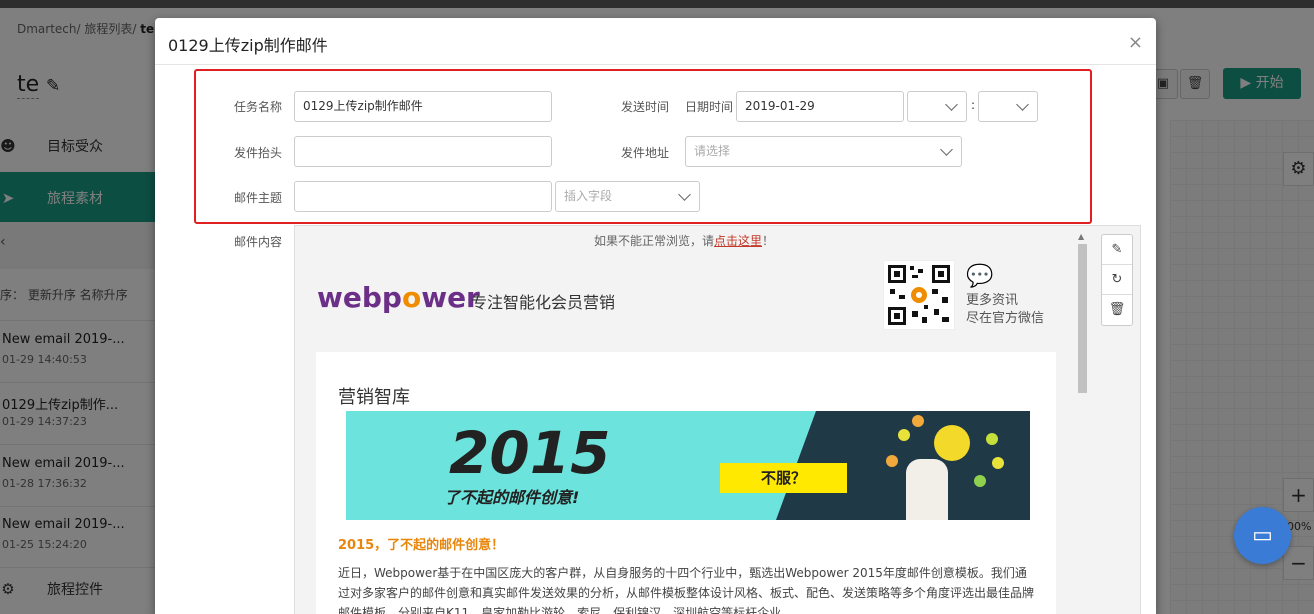 This screenshot has width=1314, height=614. What do you see at coordinates (627, 196) in the screenshot?
I see `insert-field-select: 插入字段` at bounding box center [627, 196].